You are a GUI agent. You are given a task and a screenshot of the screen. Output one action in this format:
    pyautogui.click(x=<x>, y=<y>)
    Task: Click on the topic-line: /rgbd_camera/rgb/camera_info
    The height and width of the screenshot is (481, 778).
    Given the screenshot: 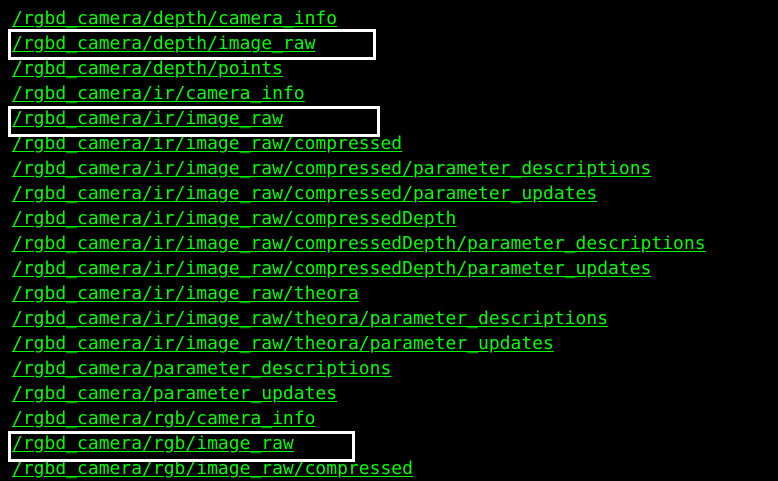 What is the action you would take?
    pyautogui.click(x=164, y=418)
    